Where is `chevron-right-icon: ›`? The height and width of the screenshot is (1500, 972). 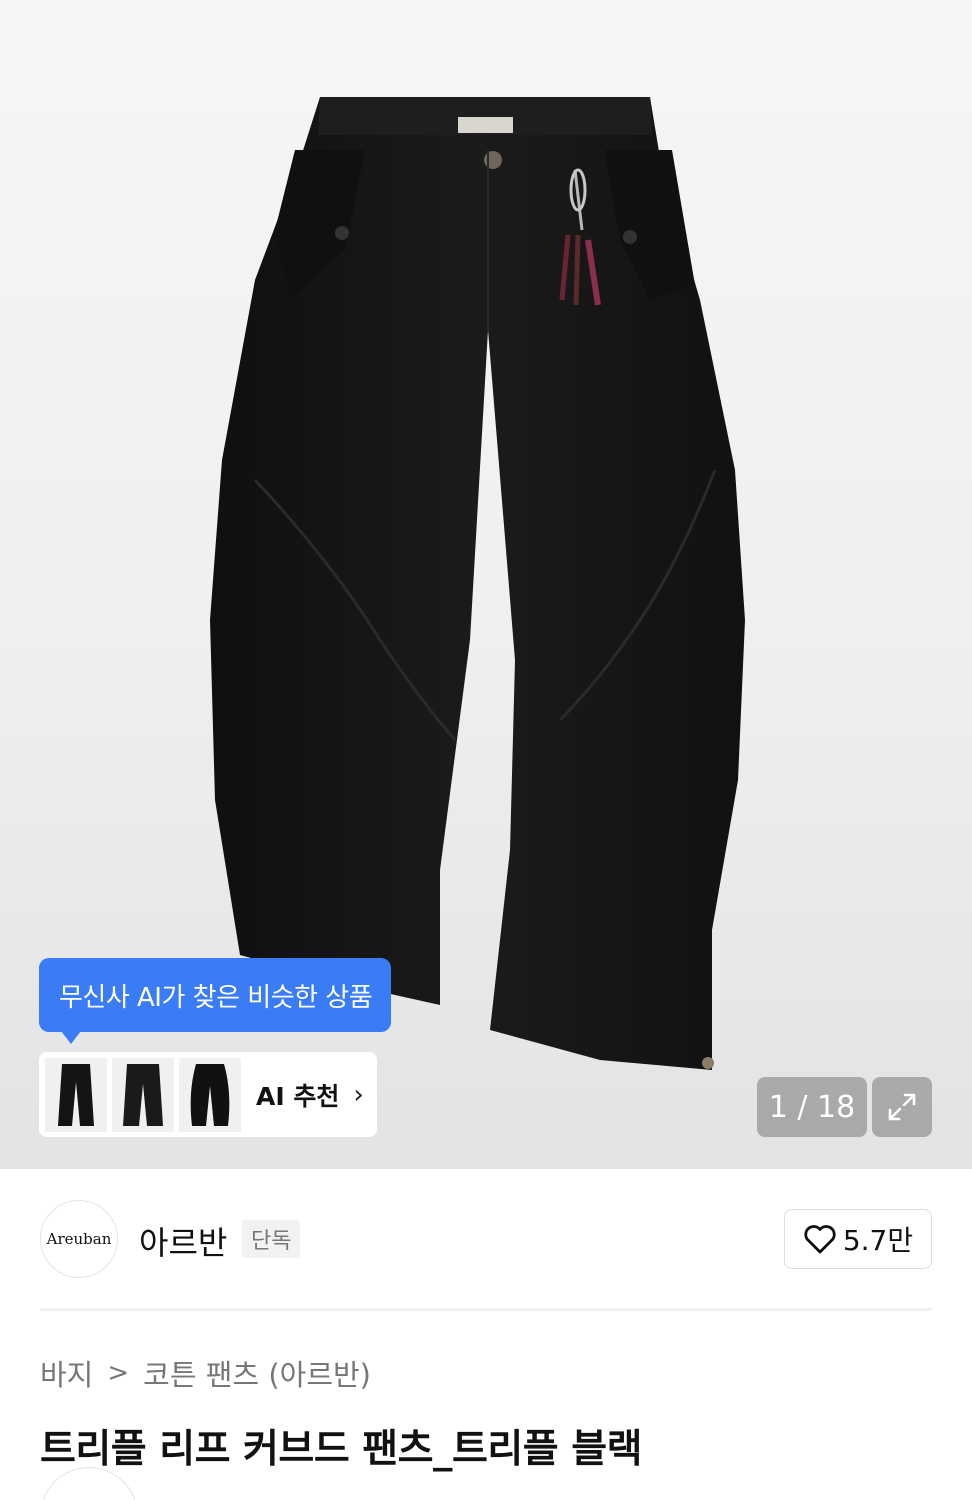
chevron-right-icon: › is located at coordinates (358, 1094).